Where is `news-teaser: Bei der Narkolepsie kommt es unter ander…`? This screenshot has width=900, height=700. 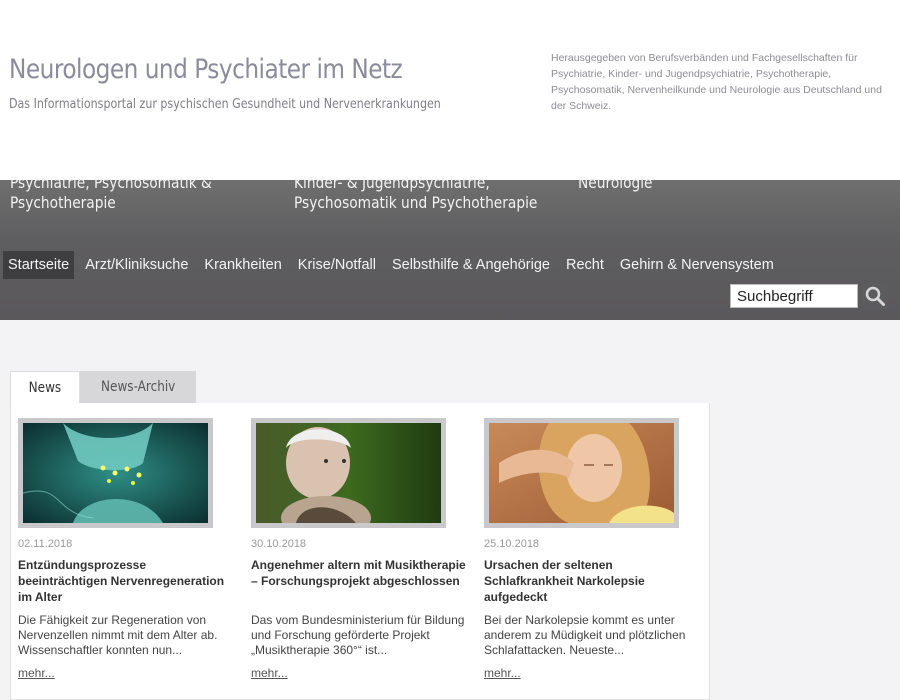
news-teaser: Bei der Narkolepsie kommt es unter ander… is located at coordinates (585, 635).